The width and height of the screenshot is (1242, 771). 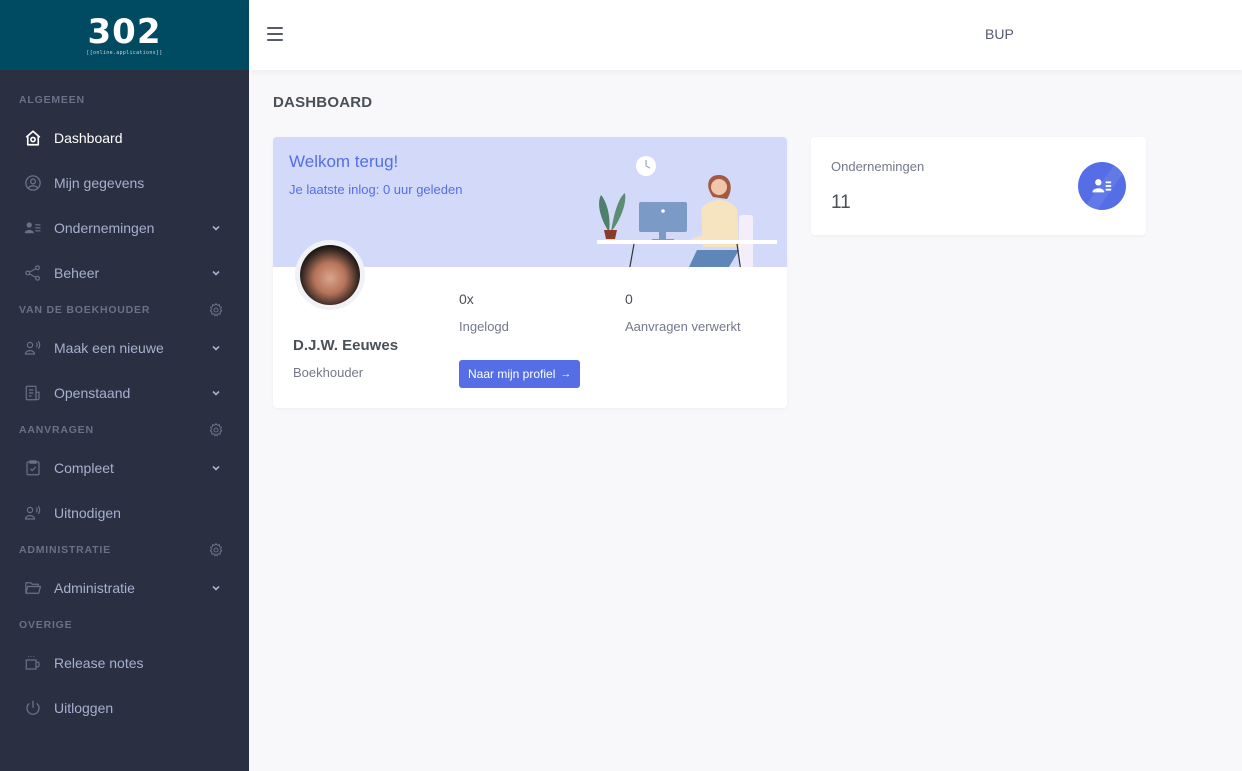 What do you see at coordinates (46, 625) in the screenshot?
I see `section-label: OVERIGE` at bounding box center [46, 625].